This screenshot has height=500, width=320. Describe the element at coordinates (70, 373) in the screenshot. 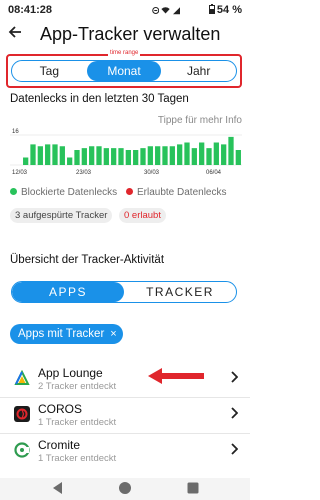

I see `app-name: App Lounge` at that location.